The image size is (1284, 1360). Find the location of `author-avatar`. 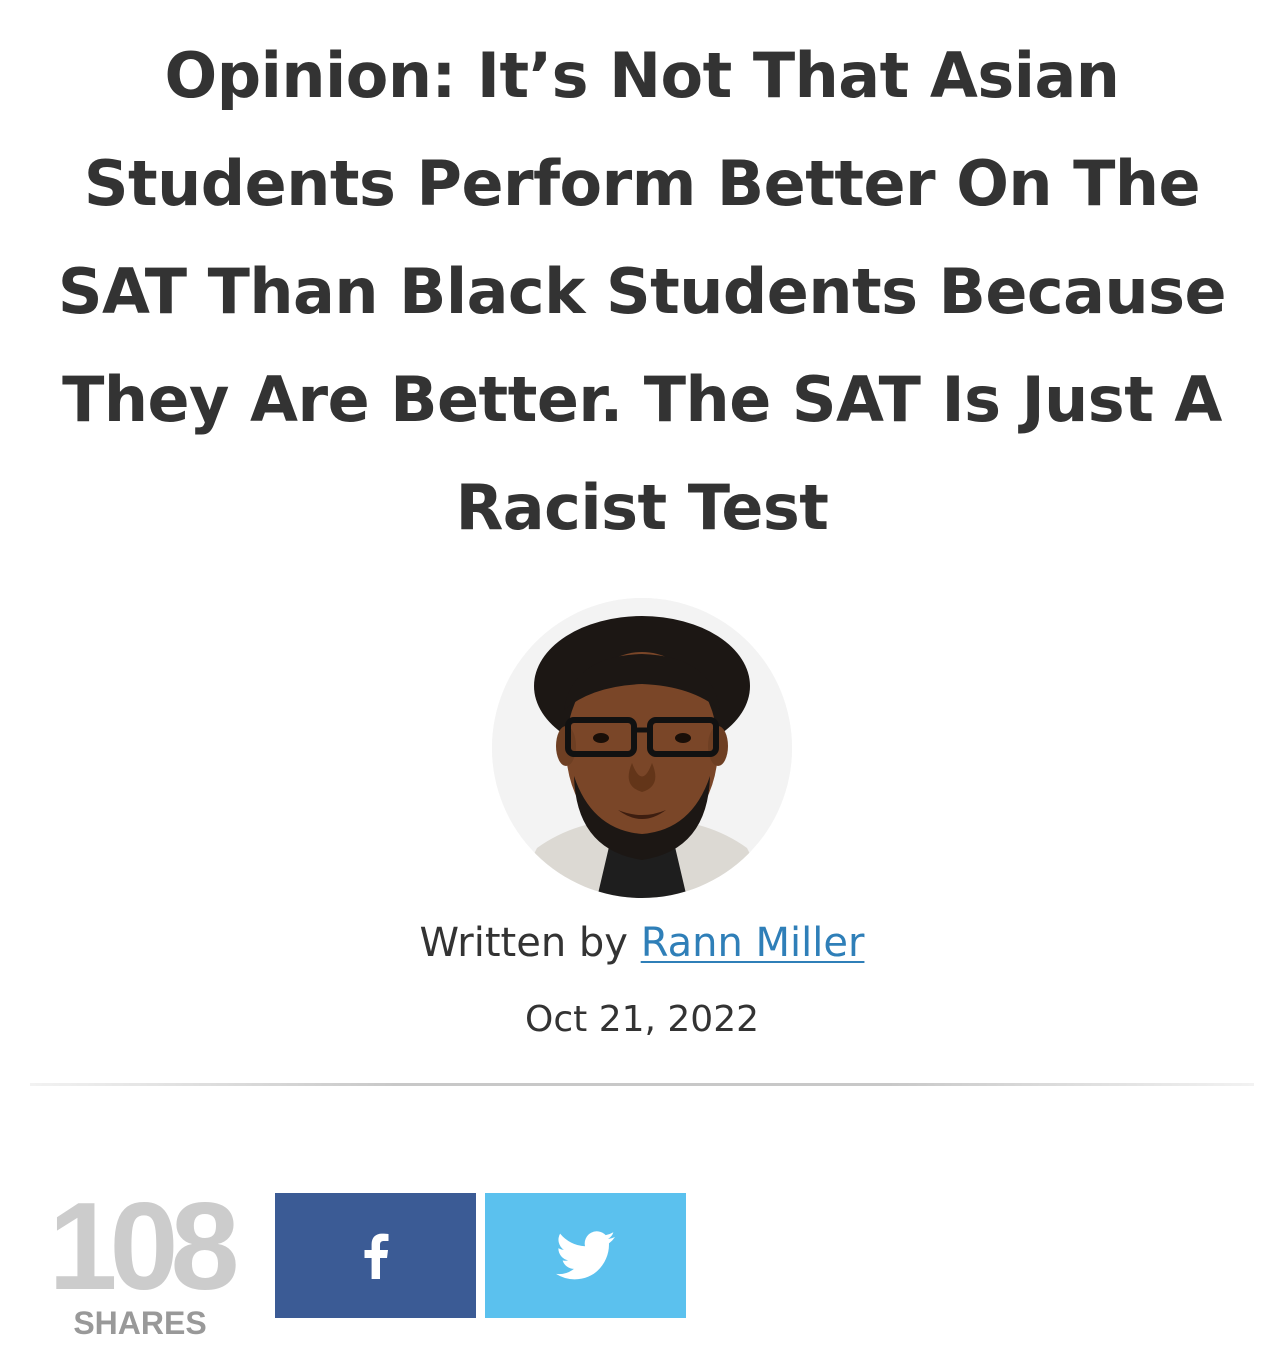

author-avatar is located at coordinates (642, 748).